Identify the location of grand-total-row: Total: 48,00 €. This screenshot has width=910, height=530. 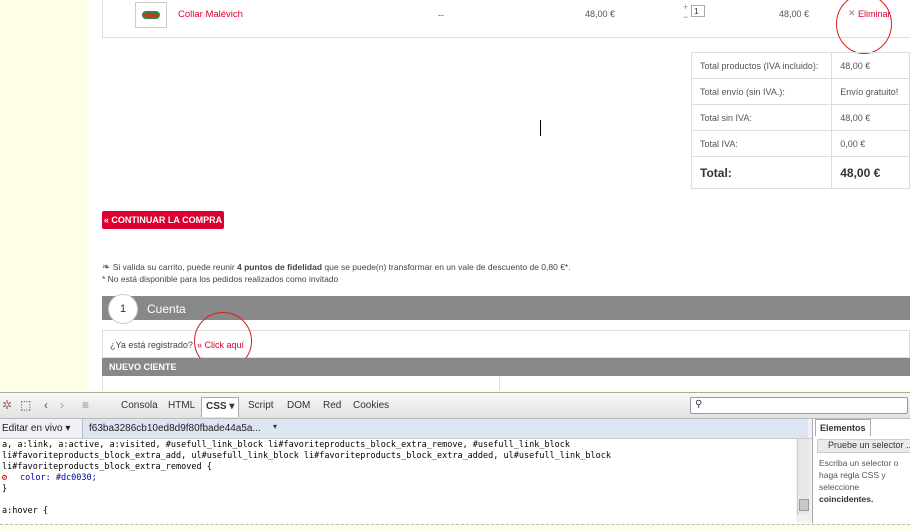
(800, 172).